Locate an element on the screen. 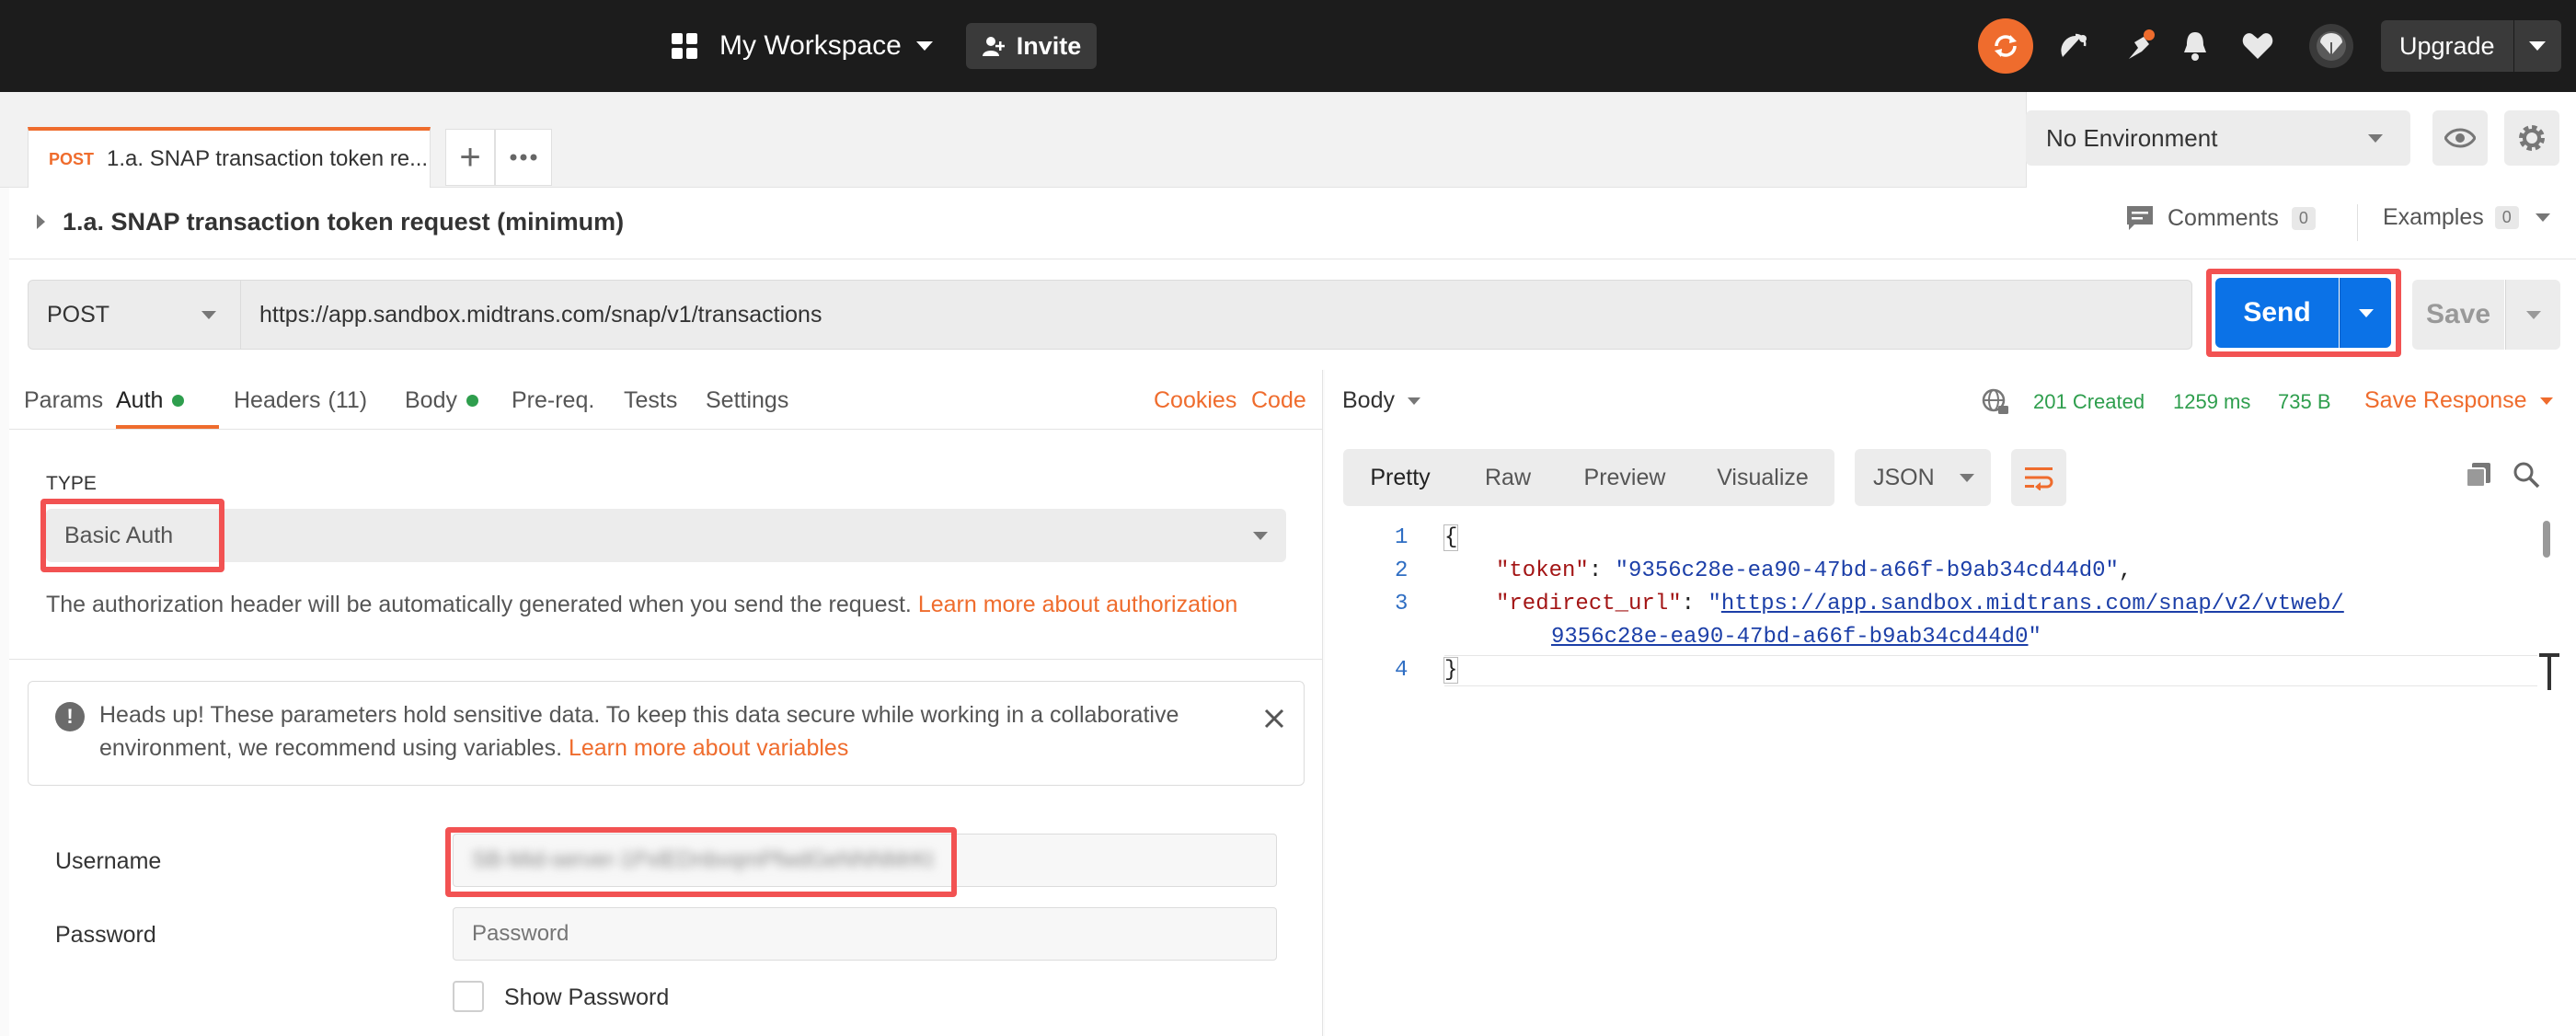 This screenshot has width=2576, height=1036. show-password-label: Show Password is located at coordinates (586, 998).